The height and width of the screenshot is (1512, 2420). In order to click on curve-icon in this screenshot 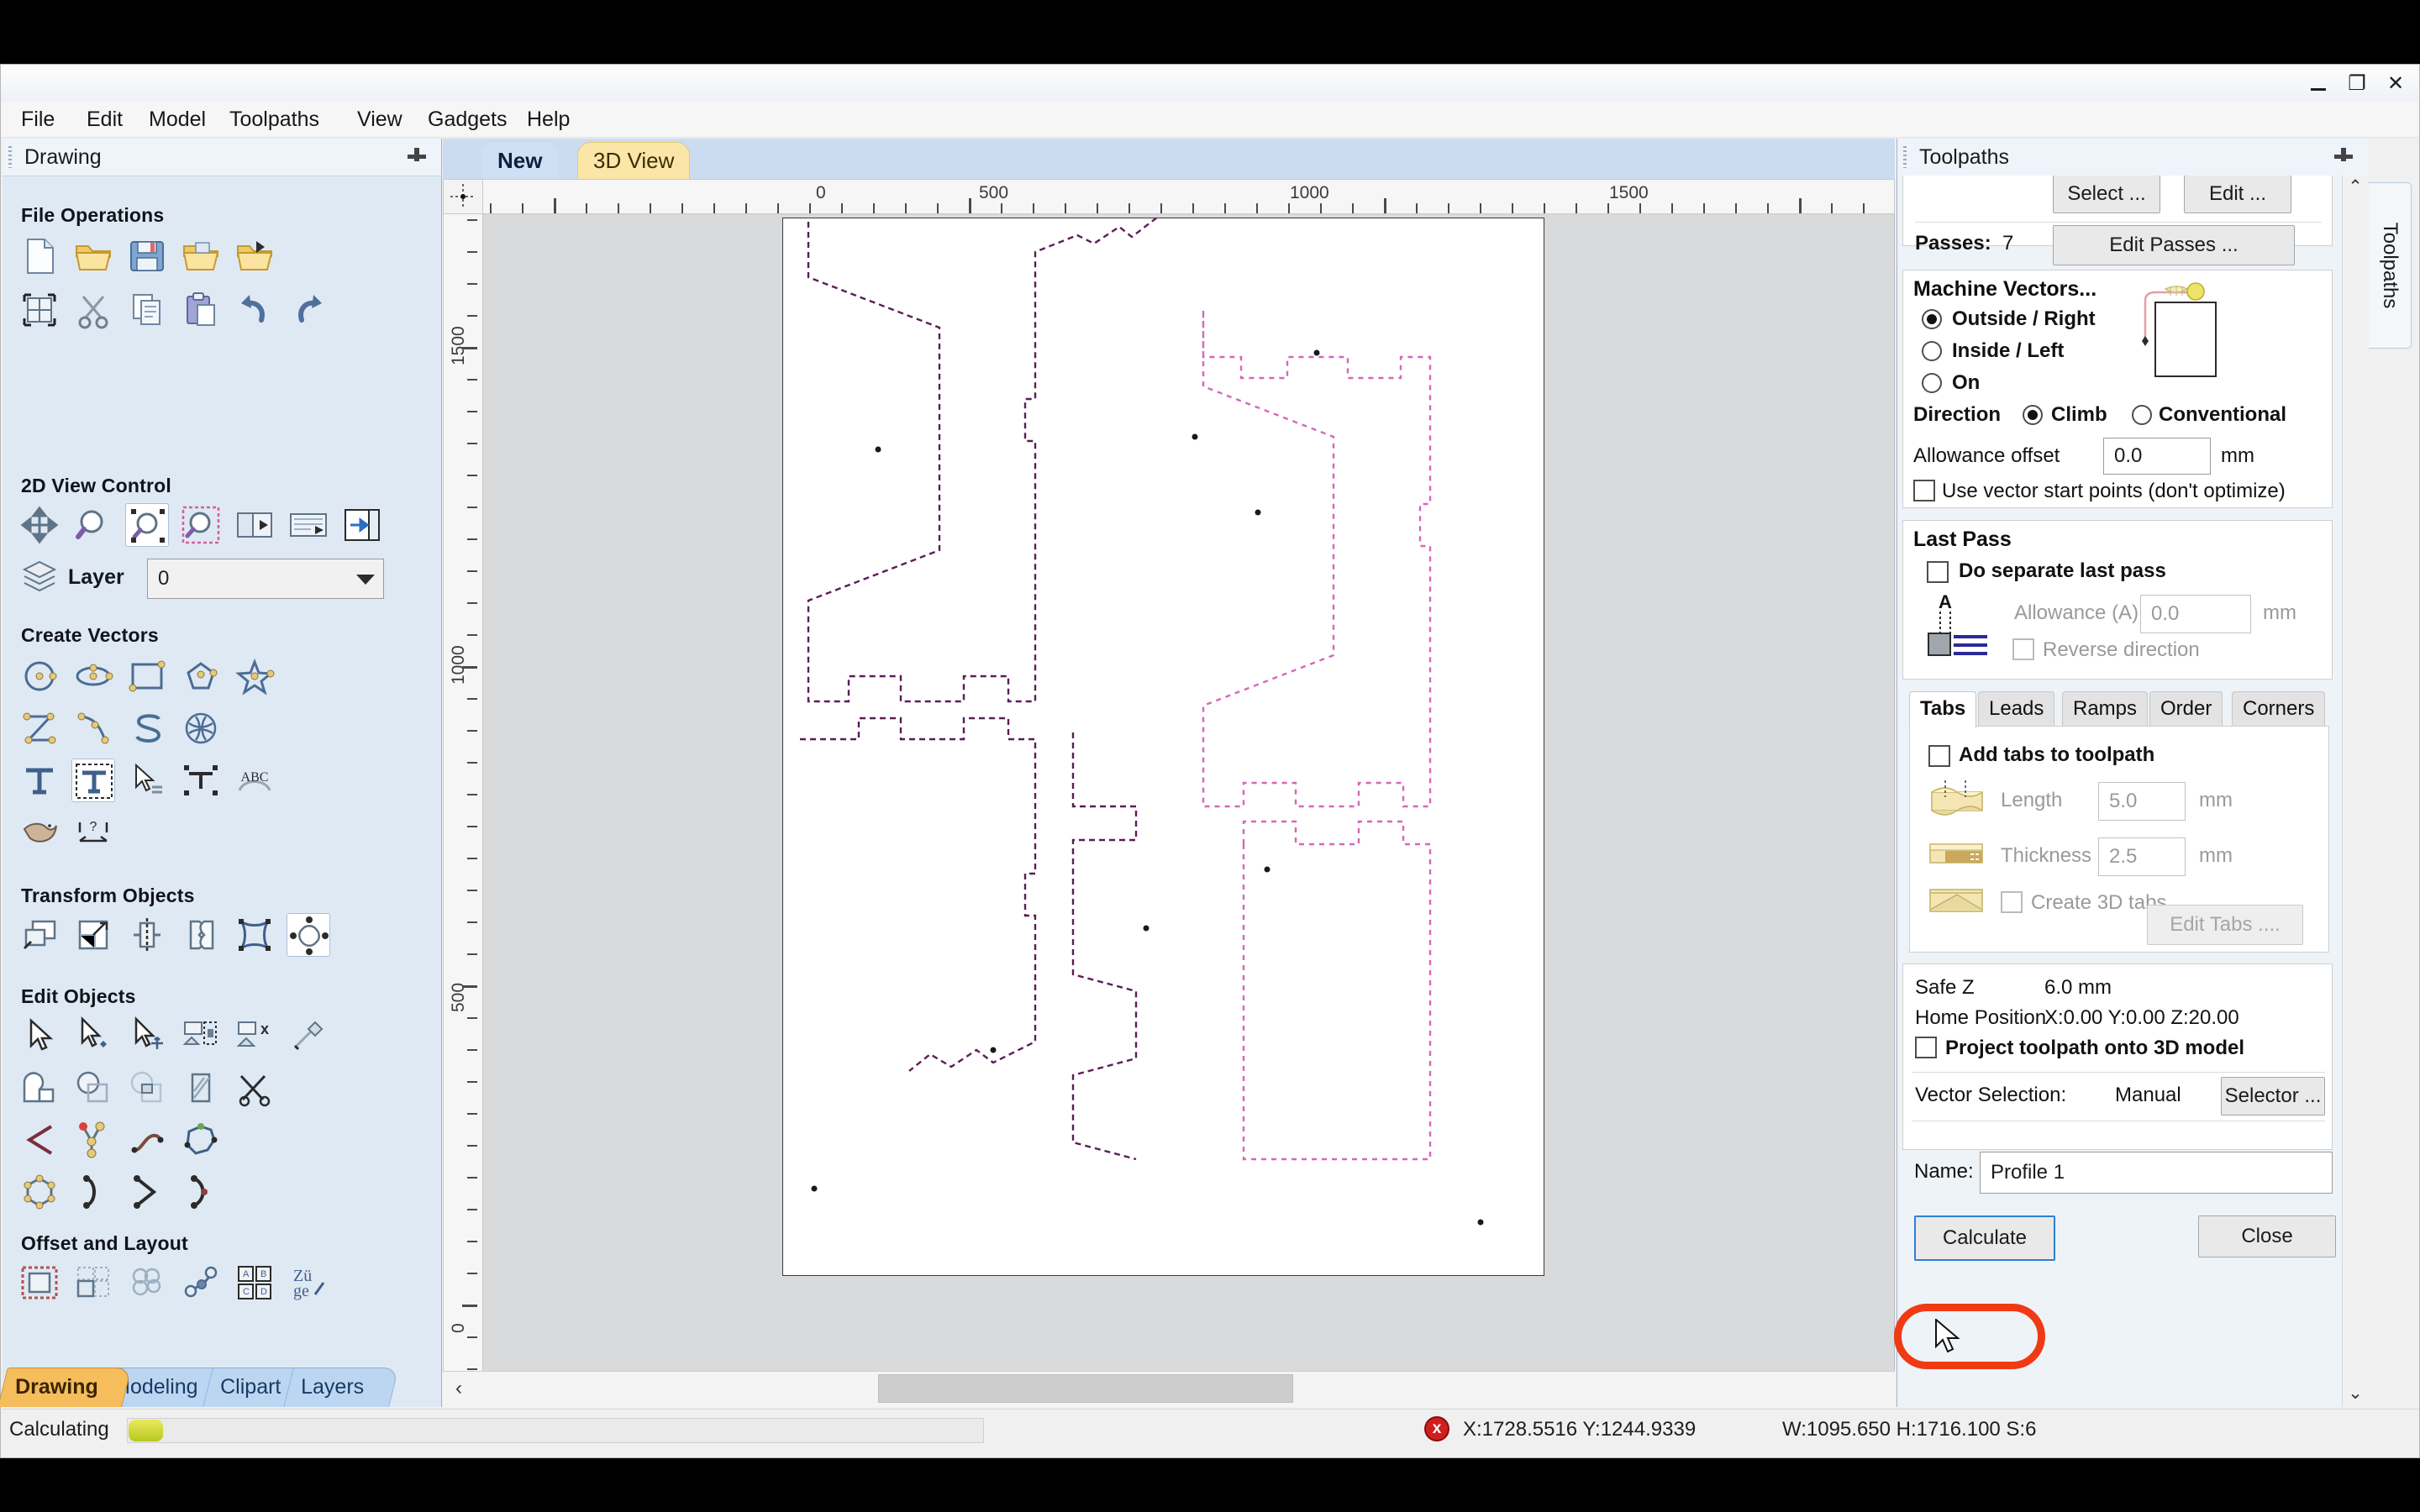, I will do `click(93, 728)`.